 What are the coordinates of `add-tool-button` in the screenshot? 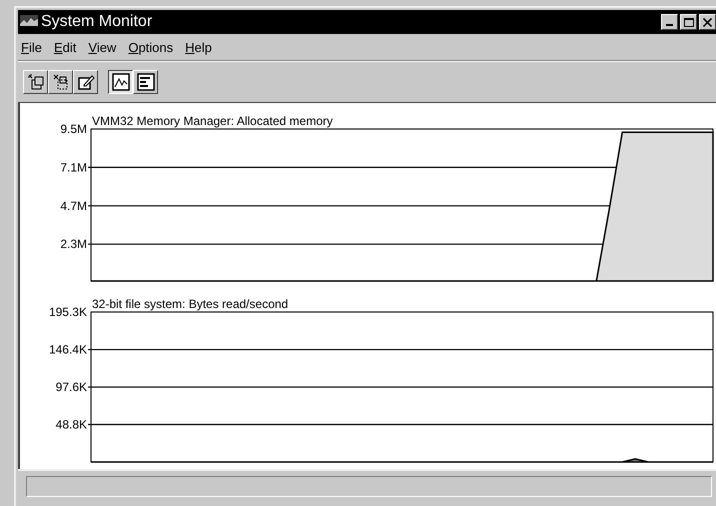 It's located at (35, 82).